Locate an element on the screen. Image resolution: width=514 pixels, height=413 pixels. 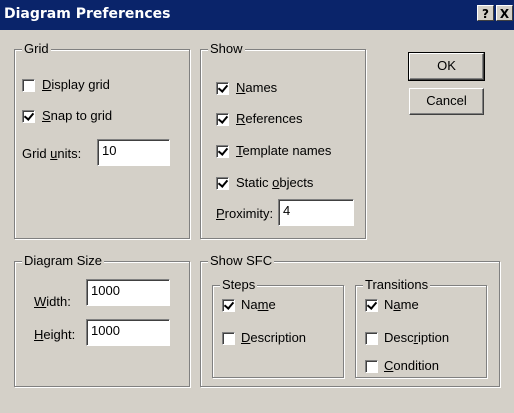
width-label: Width: is located at coordinates (52, 301).